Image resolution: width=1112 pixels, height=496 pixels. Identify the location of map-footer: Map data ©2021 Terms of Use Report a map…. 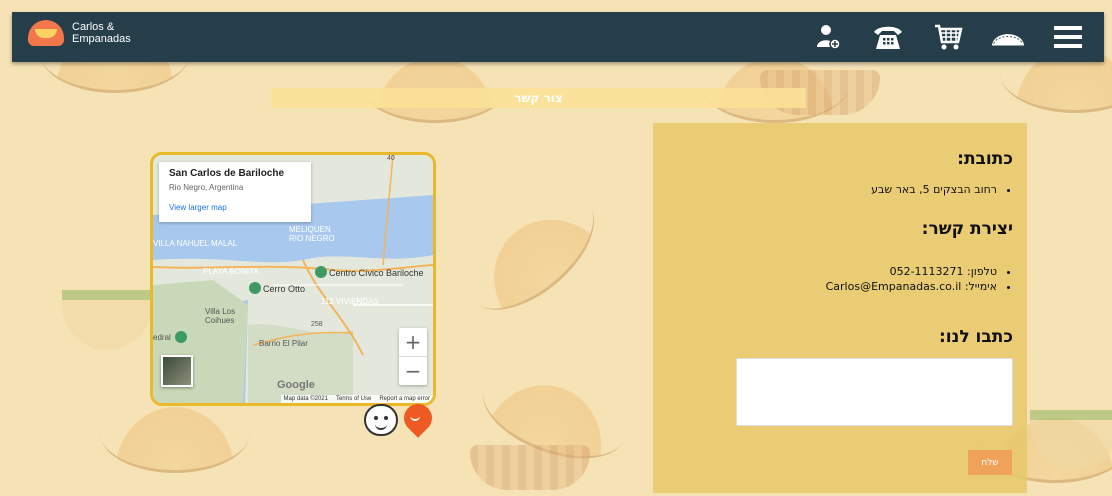
(356, 399).